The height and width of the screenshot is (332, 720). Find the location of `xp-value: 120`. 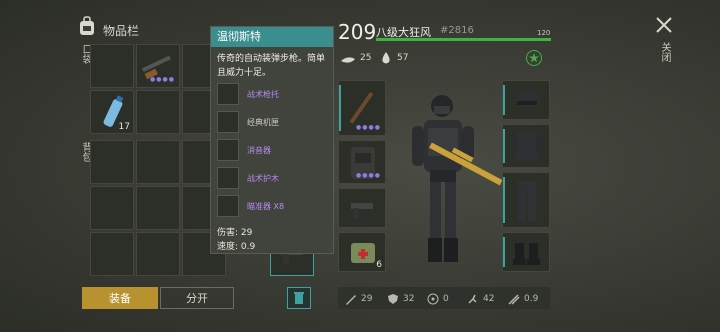

xp-value: 120 is located at coordinates (544, 33).